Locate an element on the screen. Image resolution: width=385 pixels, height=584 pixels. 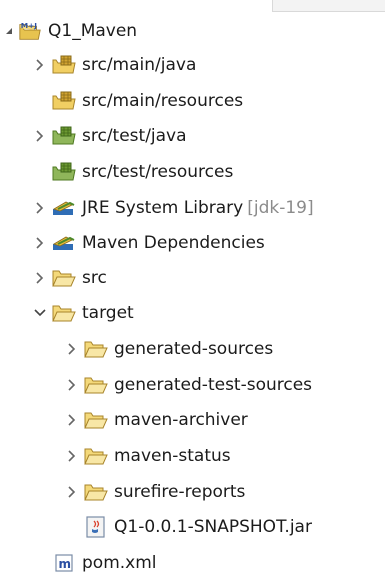
expanded-chevron-icon is located at coordinates (40, 313).